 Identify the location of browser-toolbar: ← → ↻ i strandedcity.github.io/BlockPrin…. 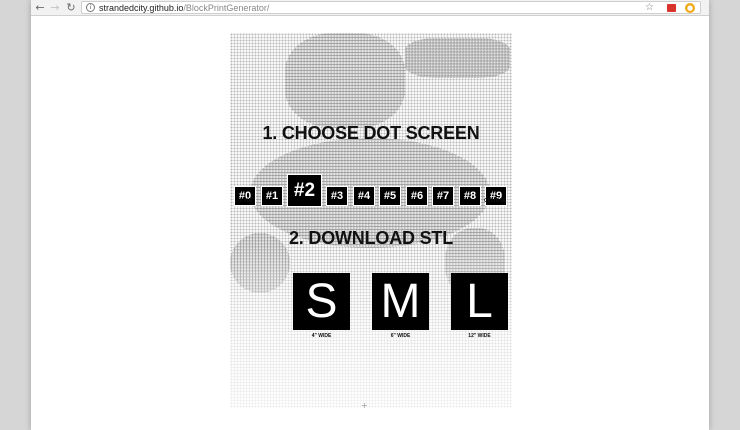
(370, 8).